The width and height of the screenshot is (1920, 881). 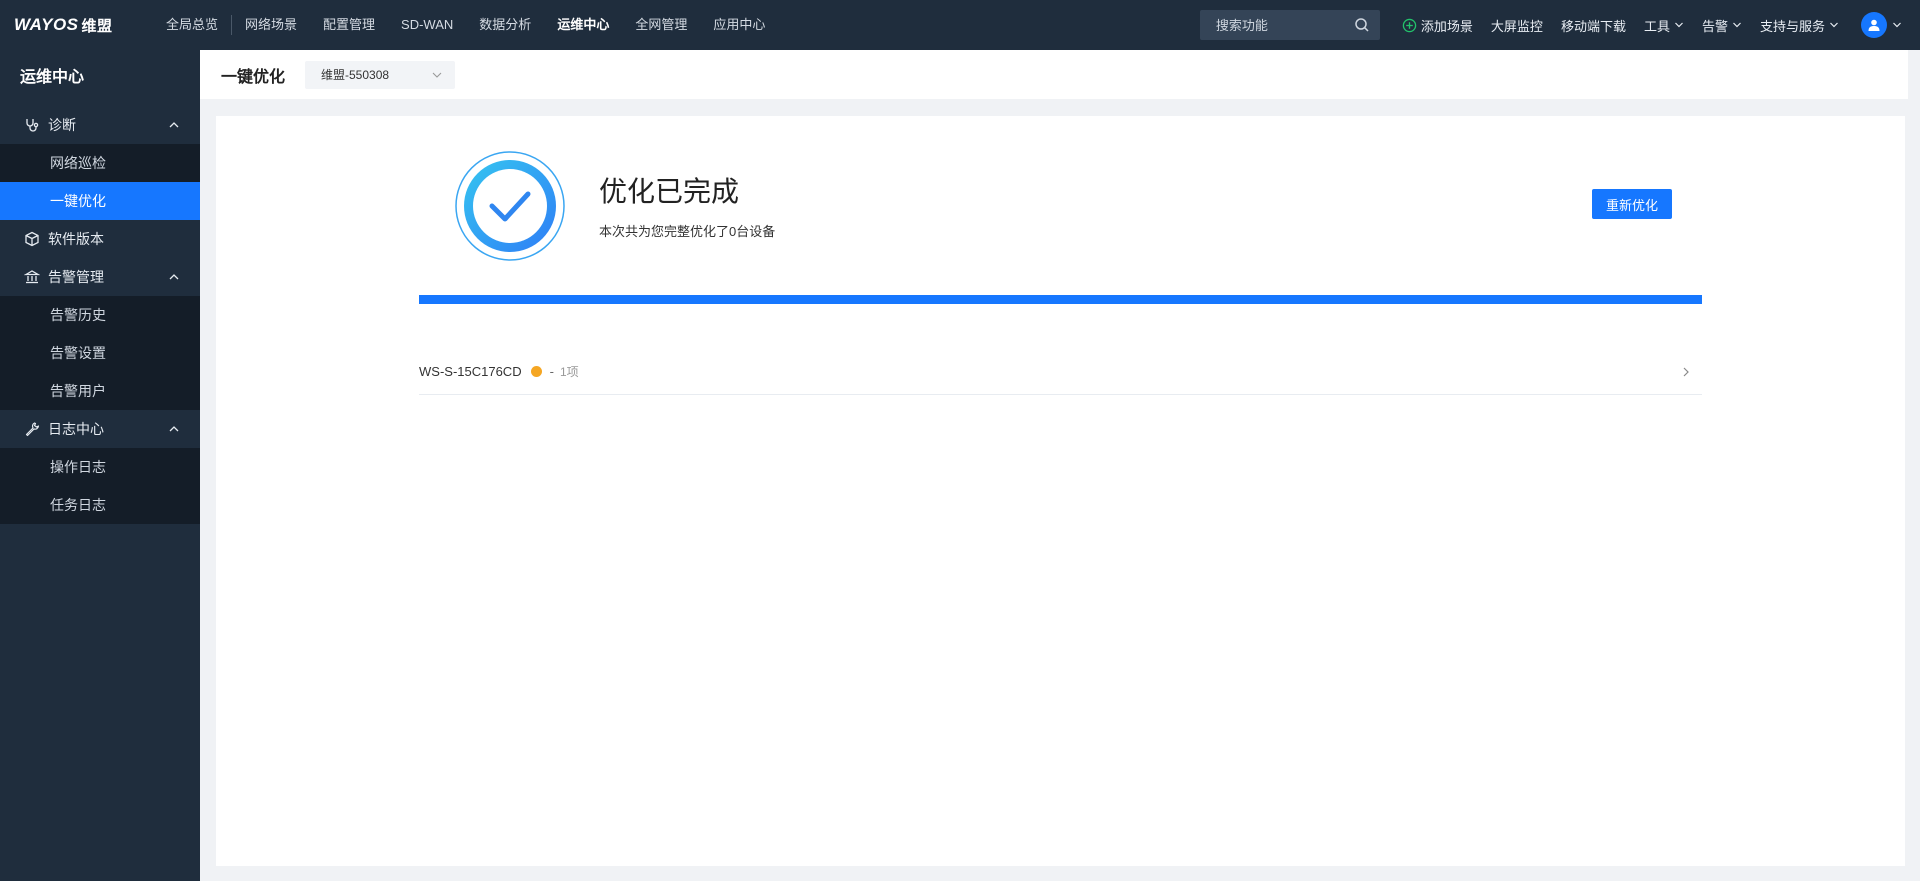 What do you see at coordinates (100, 505) in the screenshot?
I see `sidebar-item-task-log: 任务日志` at bounding box center [100, 505].